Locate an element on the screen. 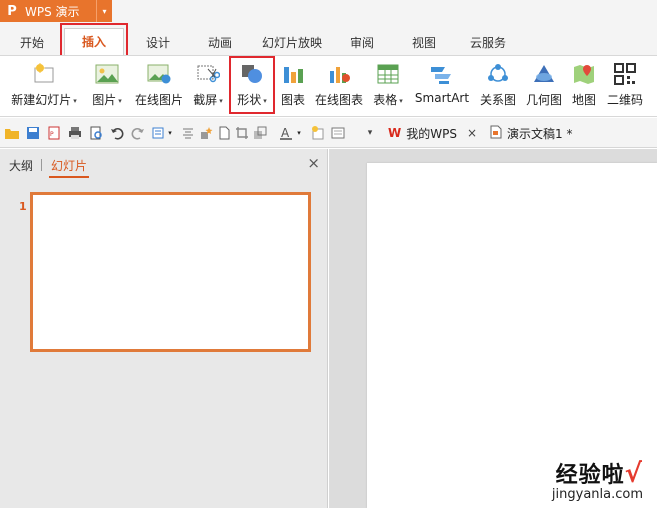  chart-button: 图表 is located at coordinates (293, 87).